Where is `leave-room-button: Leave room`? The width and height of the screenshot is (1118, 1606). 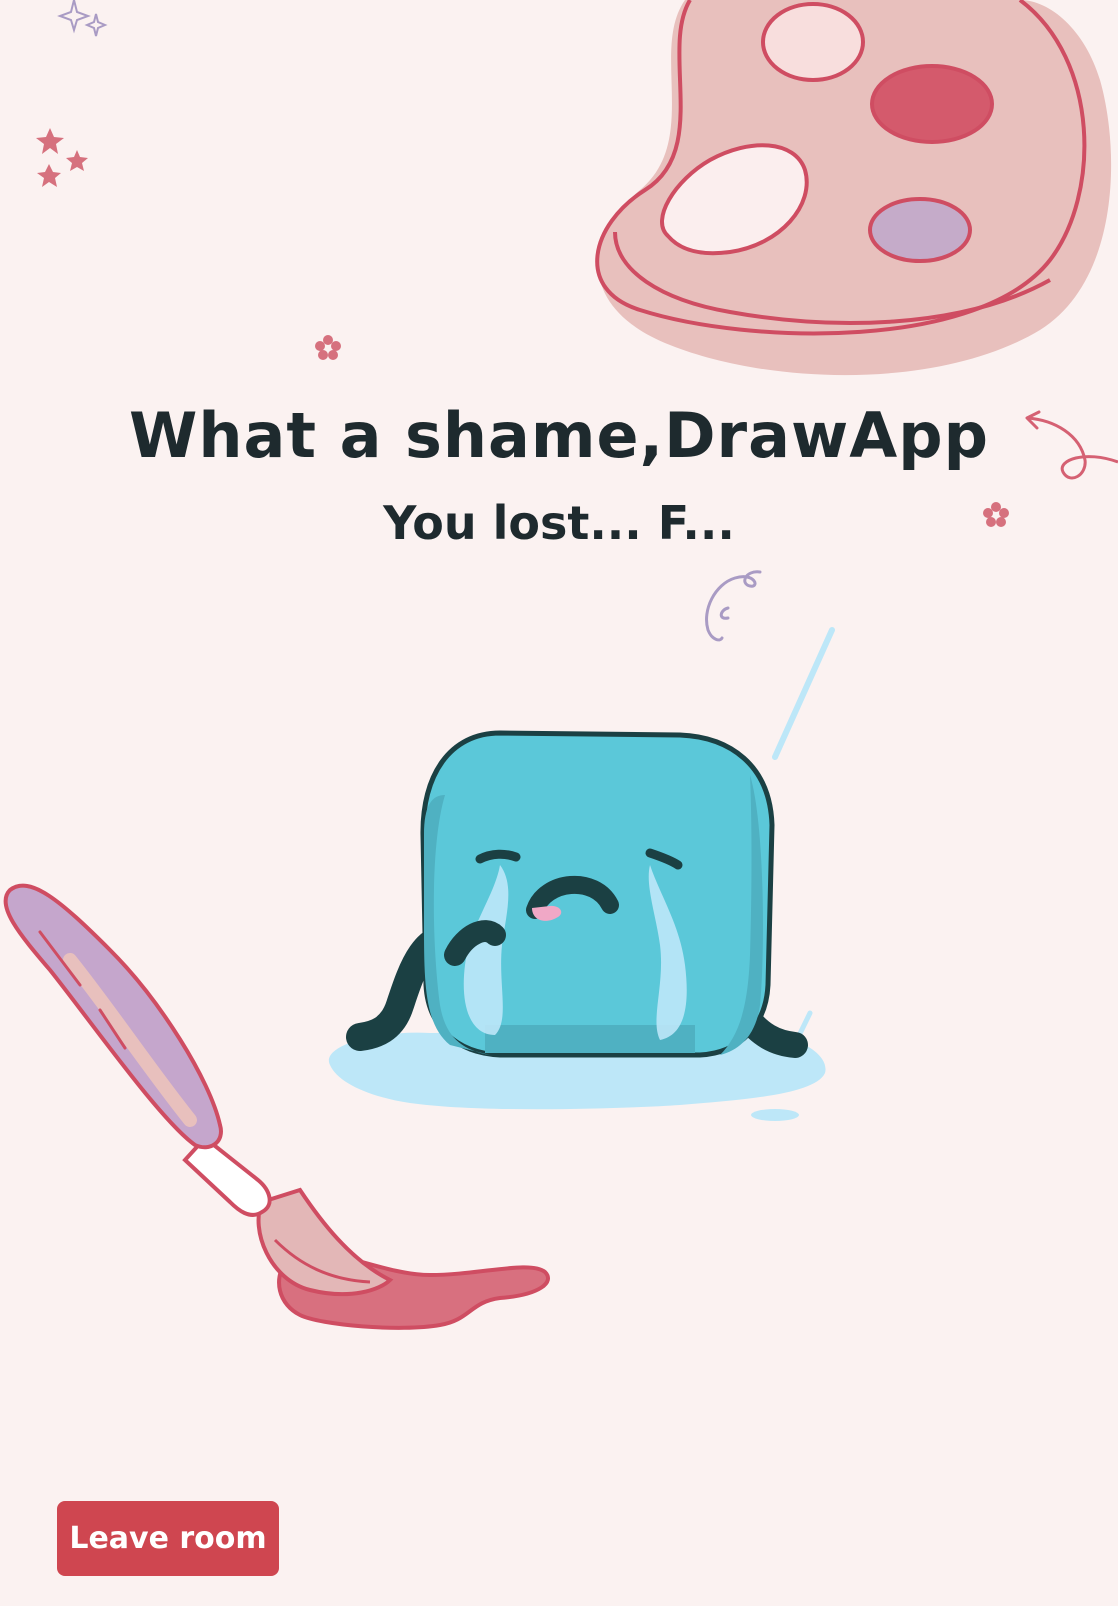 leave-room-button: Leave room is located at coordinates (168, 1538).